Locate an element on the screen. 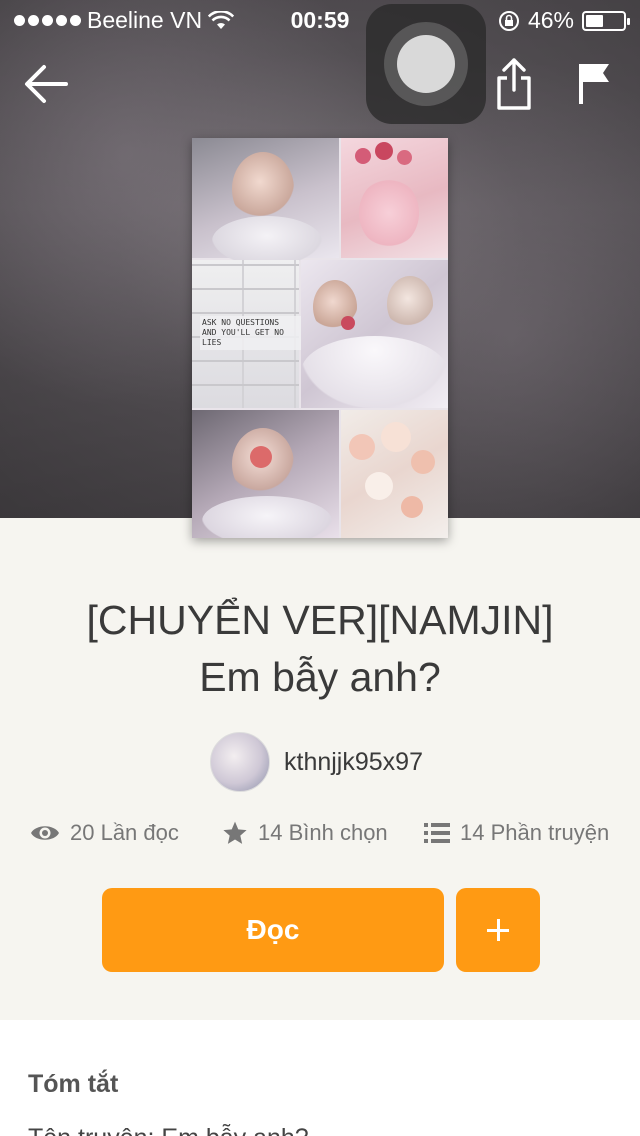 Image resolution: width=640 pixels, height=1136 pixels. story-title-line-2: Em bẫy anh? is located at coordinates (320, 677).